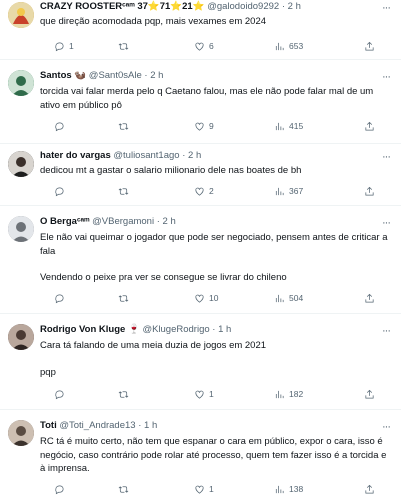 This screenshot has width=401, height=501. Describe the element at coordinates (115, 75) in the screenshot. I see `author-handle: @Sant0sAle` at that location.